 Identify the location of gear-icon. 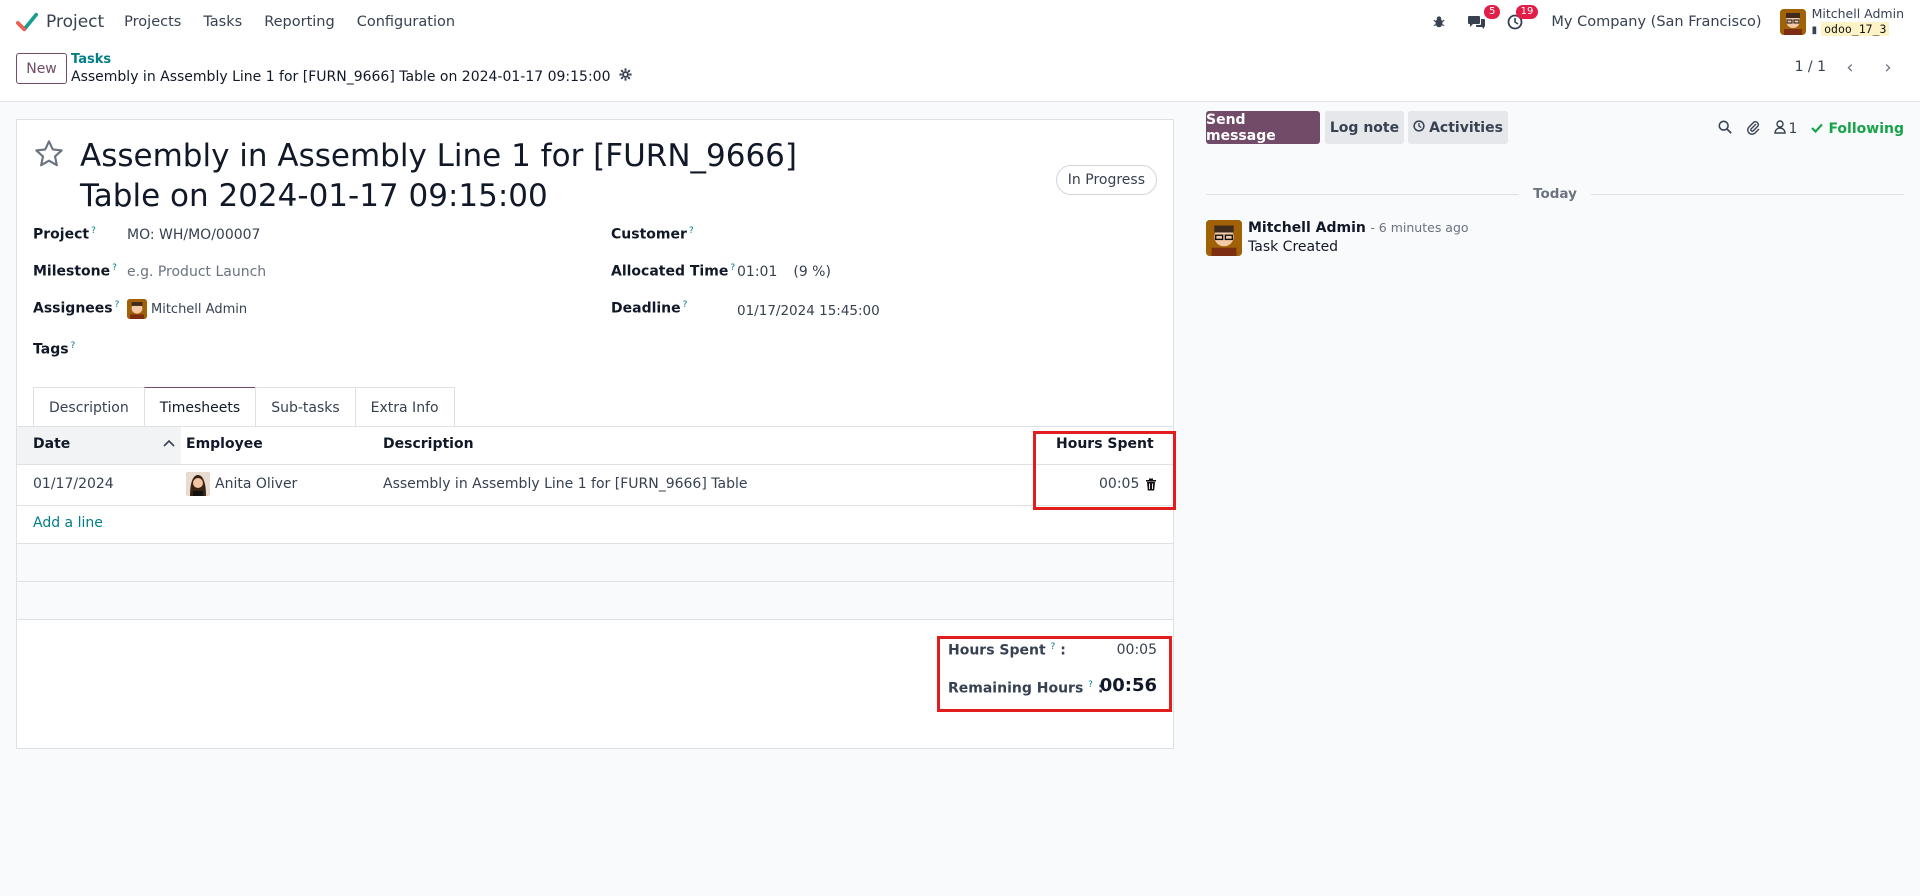
(625, 76).